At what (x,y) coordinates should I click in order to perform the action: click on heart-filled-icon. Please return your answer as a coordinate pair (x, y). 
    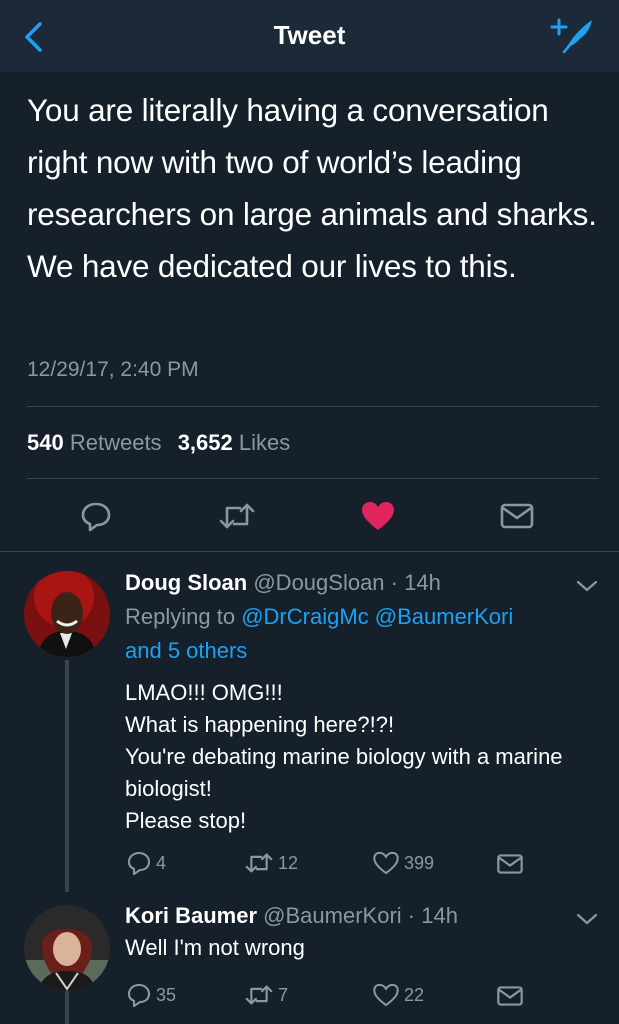
    Looking at the image, I should click on (378, 516).